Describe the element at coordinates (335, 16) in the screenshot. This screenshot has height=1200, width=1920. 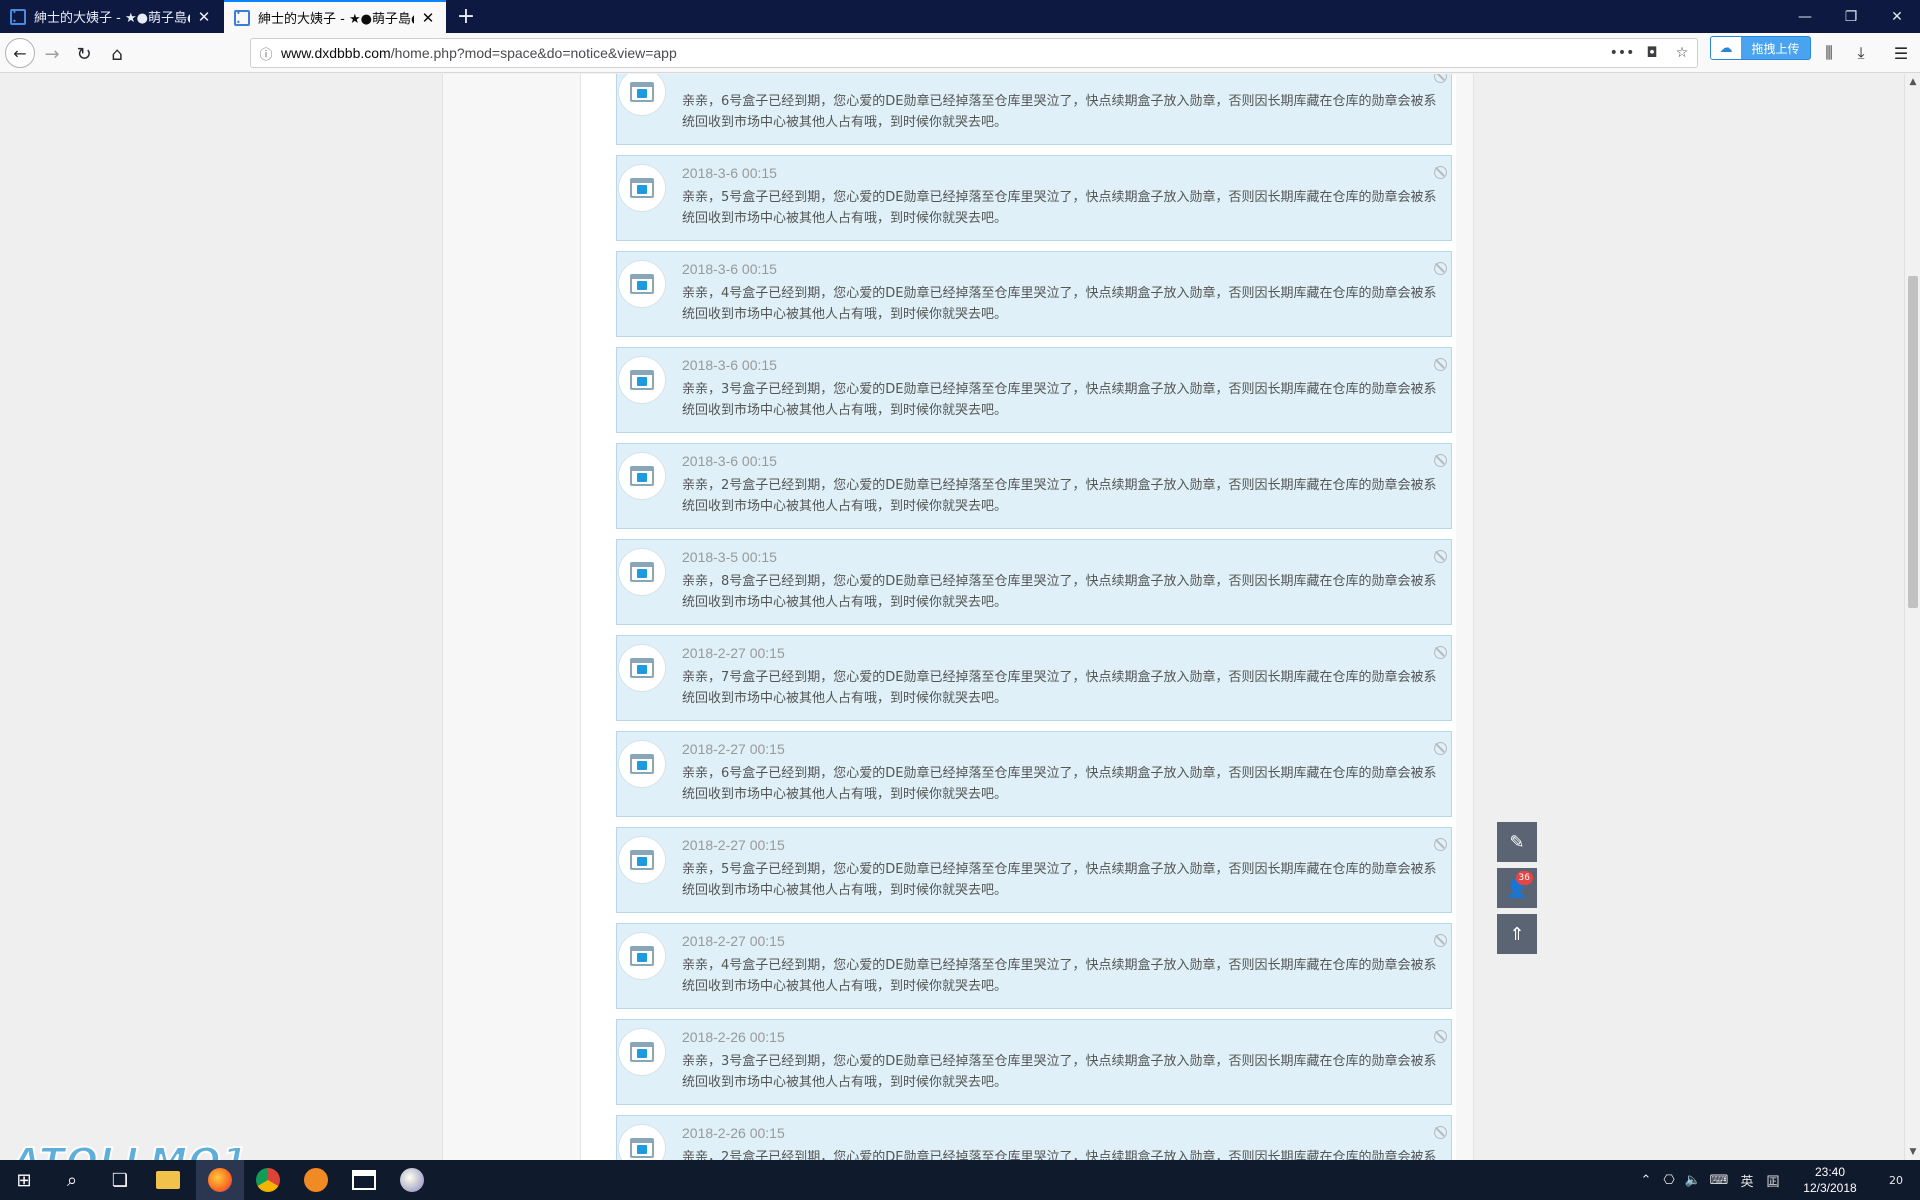
I see `tab-2: • • 紳士的大姨子 - ★●萌子島●★ ✕` at that location.